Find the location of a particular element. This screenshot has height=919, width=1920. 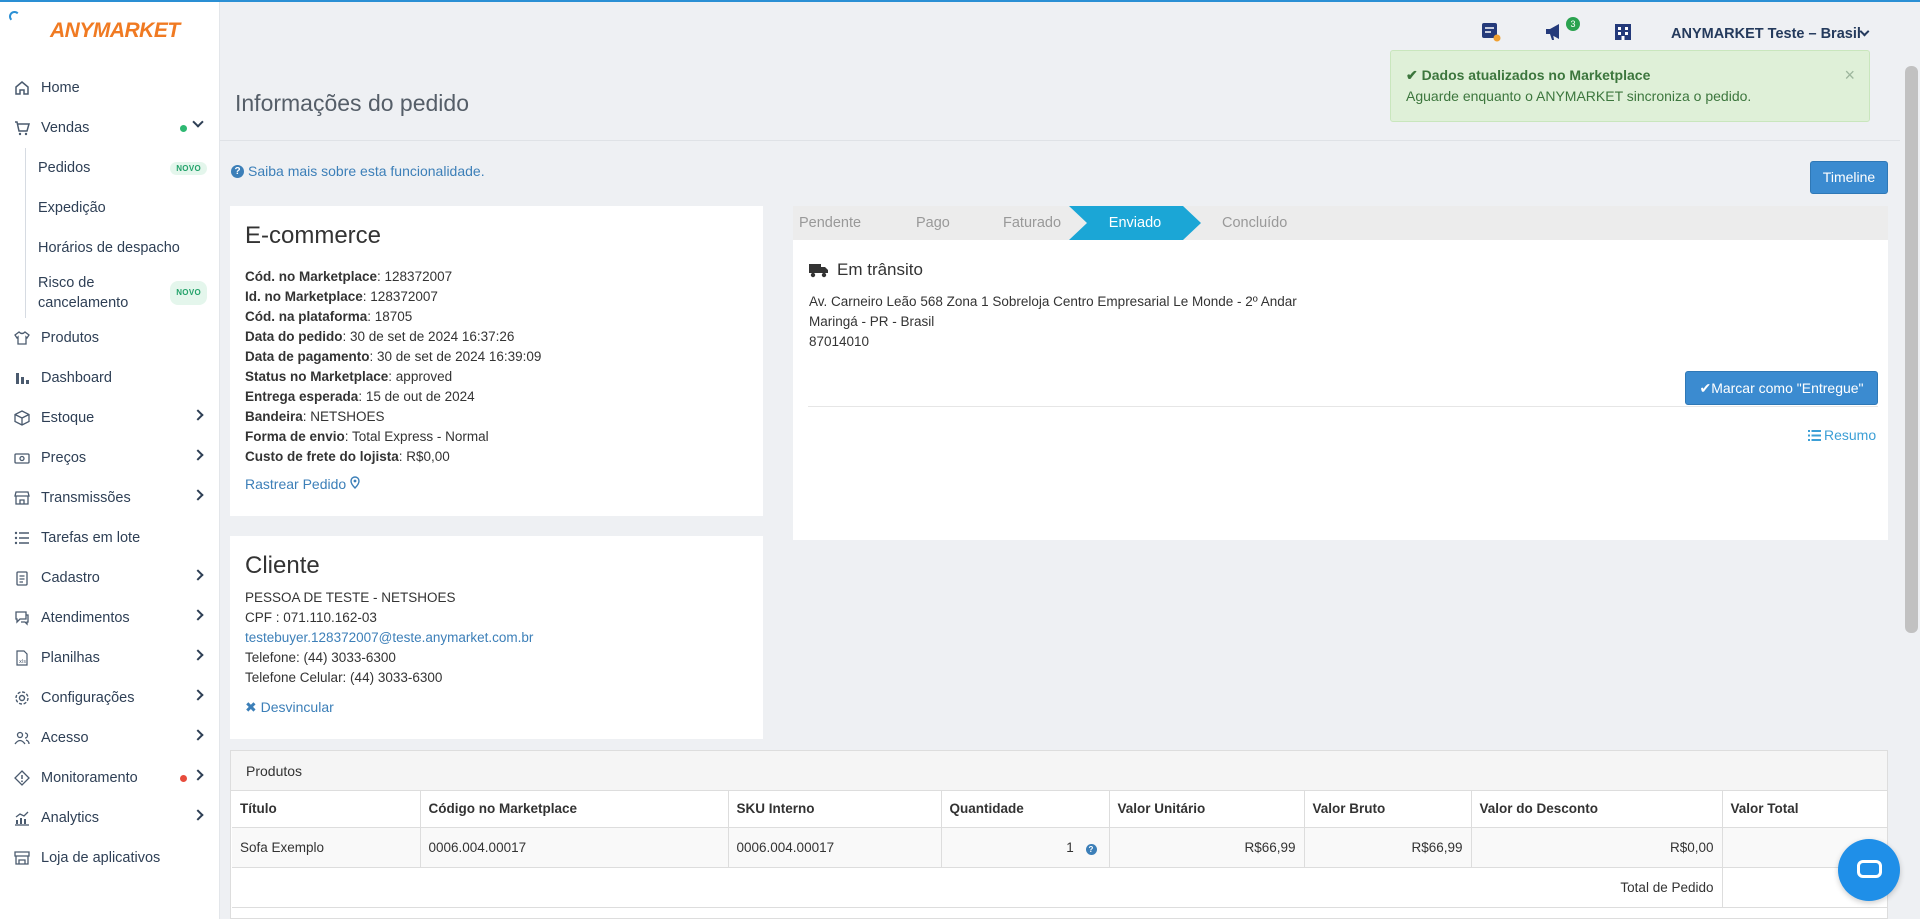

new-badge: NOVO is located at coordinates (188, 293).